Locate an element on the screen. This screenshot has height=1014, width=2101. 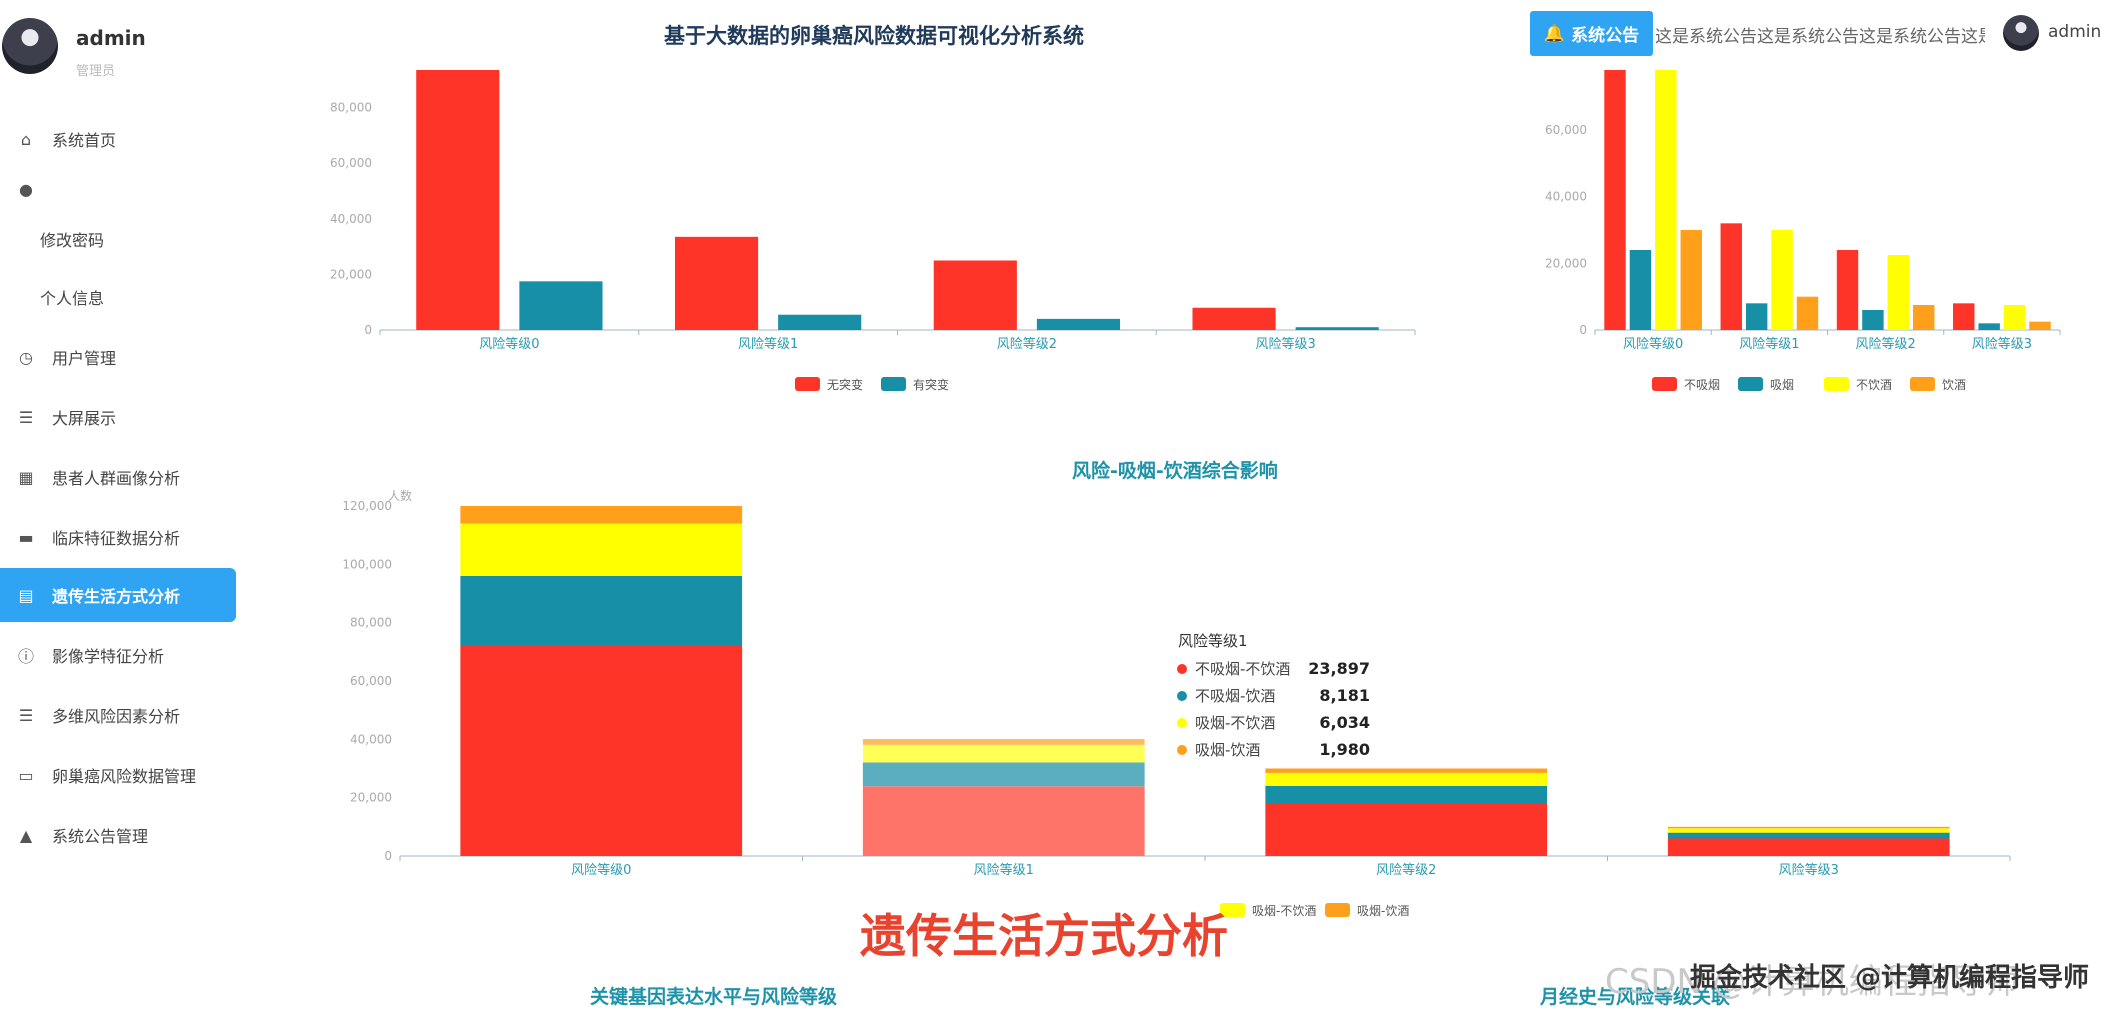
y-tick-label: 0 is located at coordinates (368, 330).